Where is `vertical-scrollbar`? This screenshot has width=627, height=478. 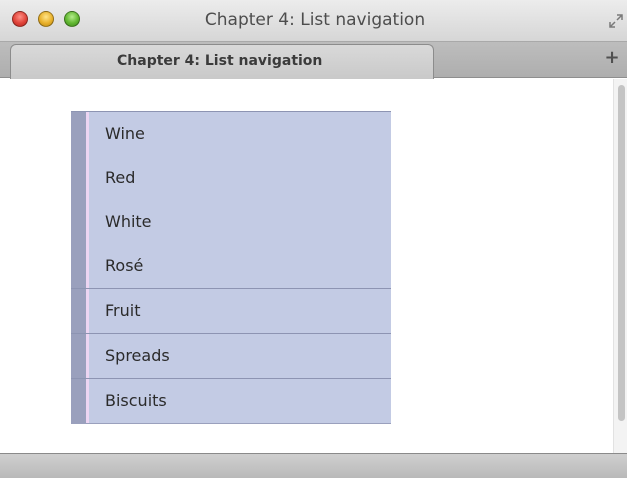 vertical-scrollbar is located at coordinates (620, 266).